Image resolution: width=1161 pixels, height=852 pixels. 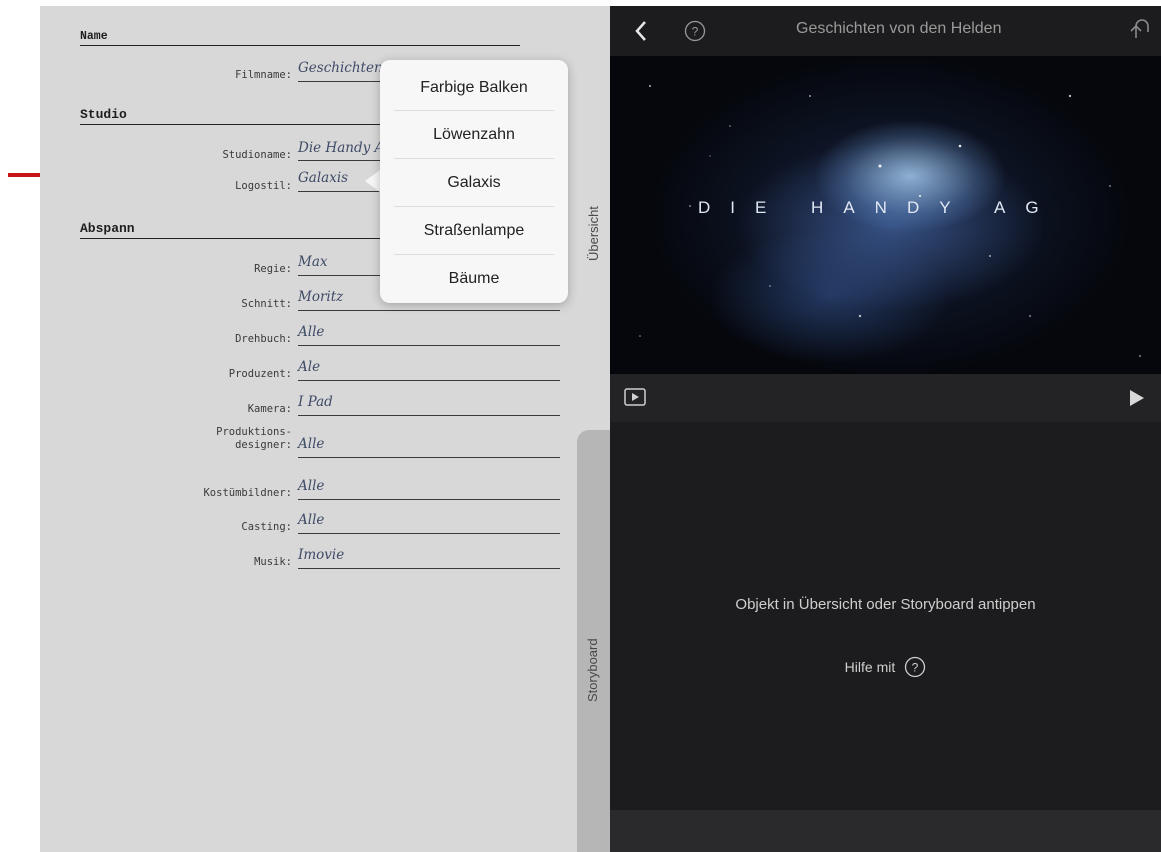 I want to click on credit-row: Musik: Imovie, so click(x=320, y=559).